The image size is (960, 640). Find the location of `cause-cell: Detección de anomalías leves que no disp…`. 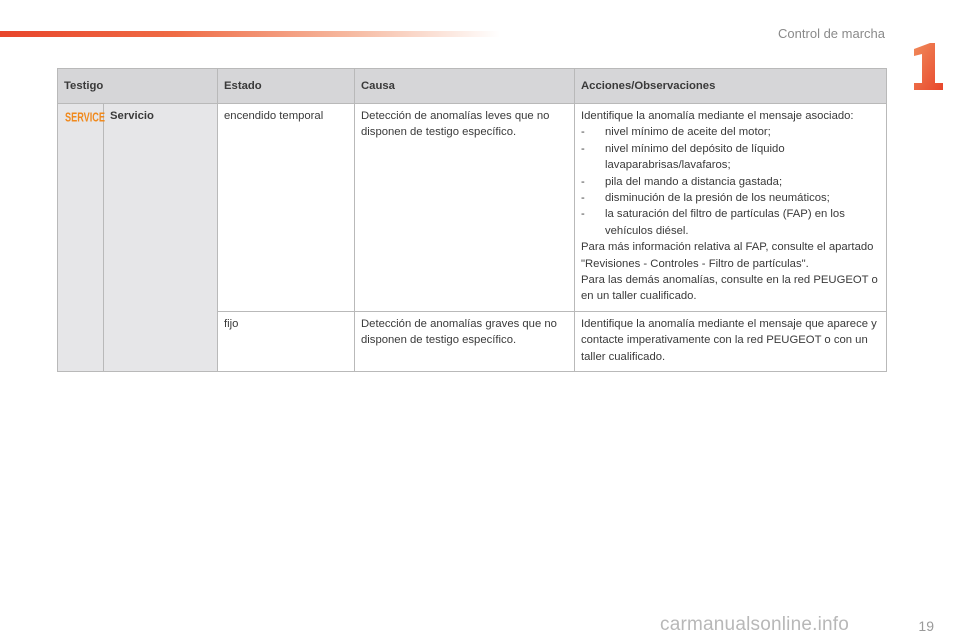

cause-cell: Detección de anomalías leves que no disp… is located at coordinates (464, 207).